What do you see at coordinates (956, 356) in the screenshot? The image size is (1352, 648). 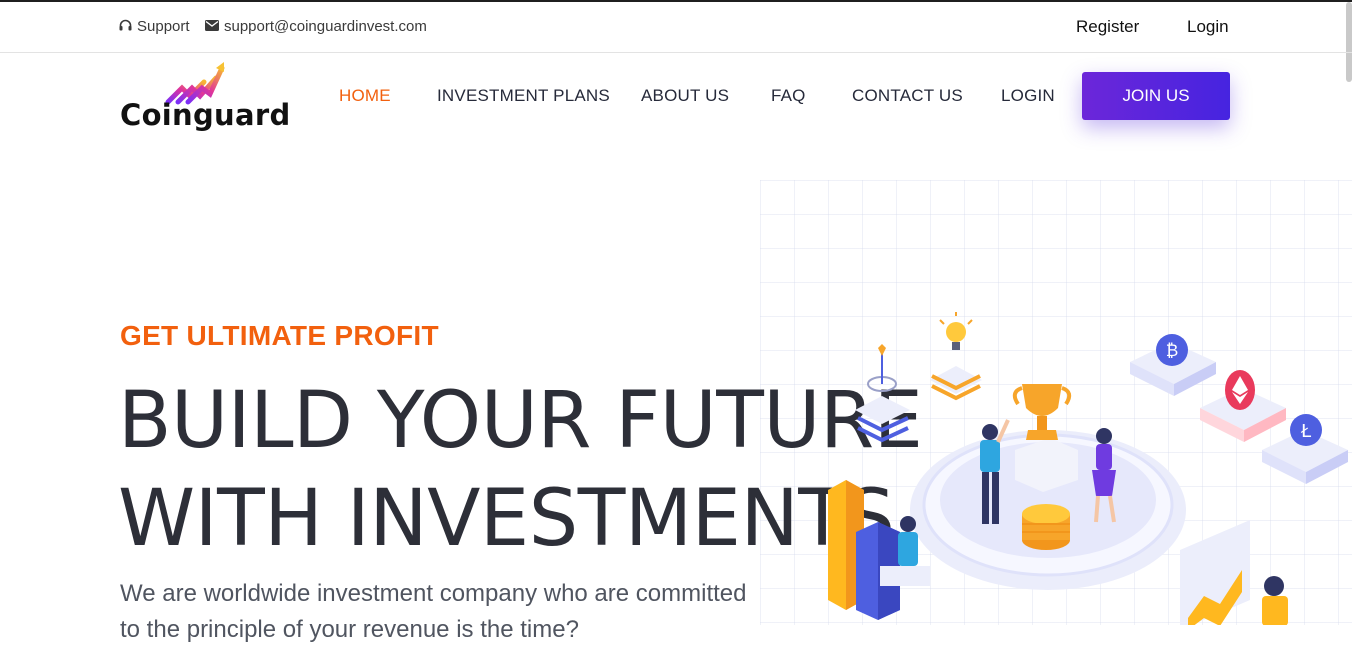 I see `lightbulb-icon` at bounding box center [956, 356].